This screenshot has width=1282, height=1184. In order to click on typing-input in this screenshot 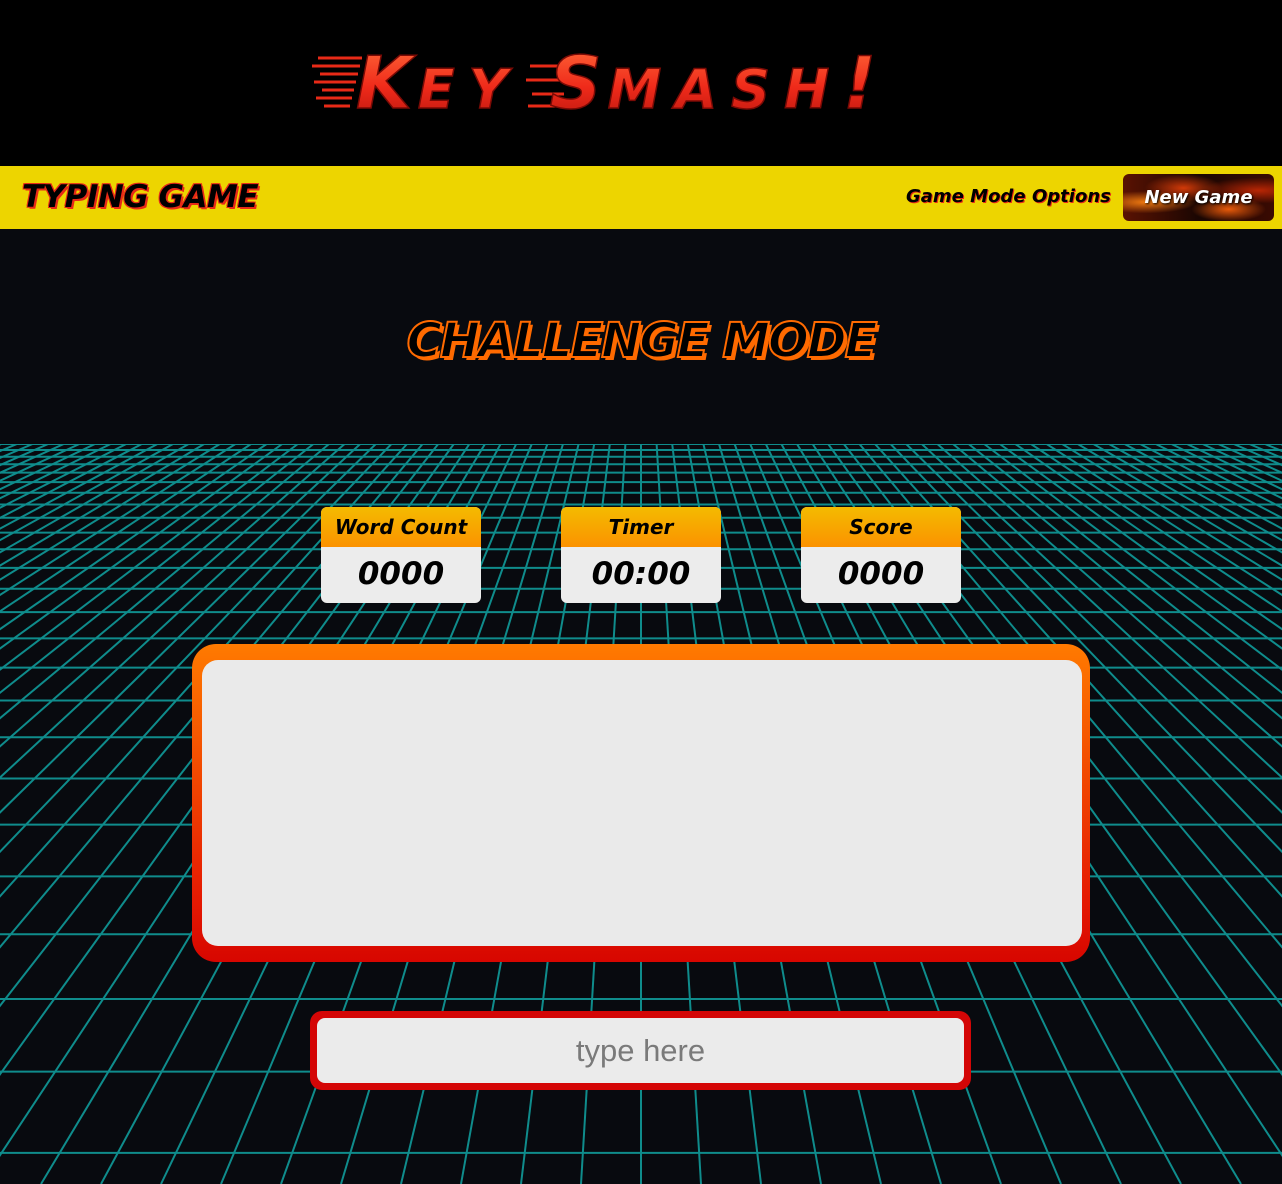, I will do `click(640, 1050)`.